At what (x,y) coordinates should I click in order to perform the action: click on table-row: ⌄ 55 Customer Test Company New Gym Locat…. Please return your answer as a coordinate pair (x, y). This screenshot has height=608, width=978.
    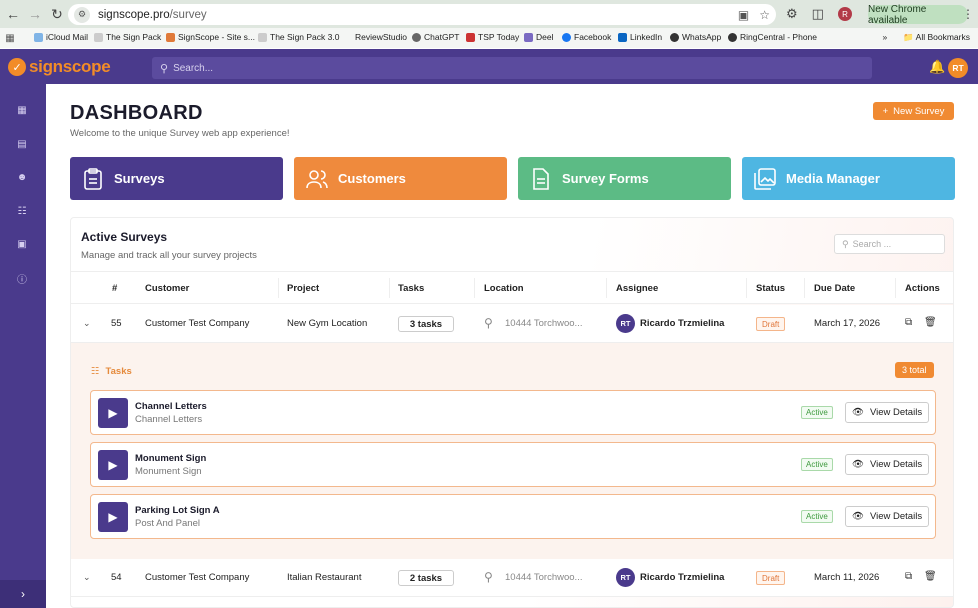
    Looking at the image, I should click on (512, 324).